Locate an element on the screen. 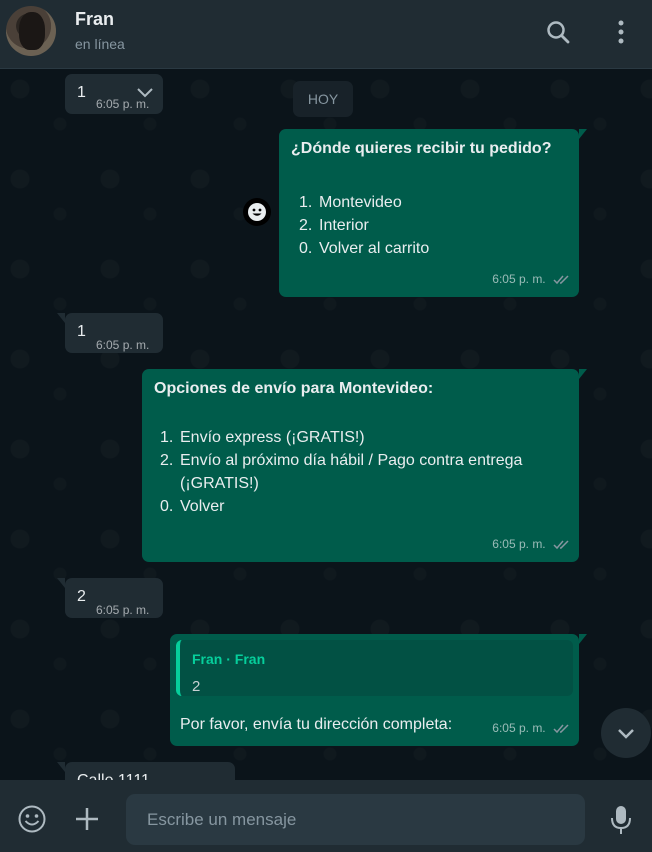  message-in: 2 6:05 p. m. is located at coordinates (110, 598).